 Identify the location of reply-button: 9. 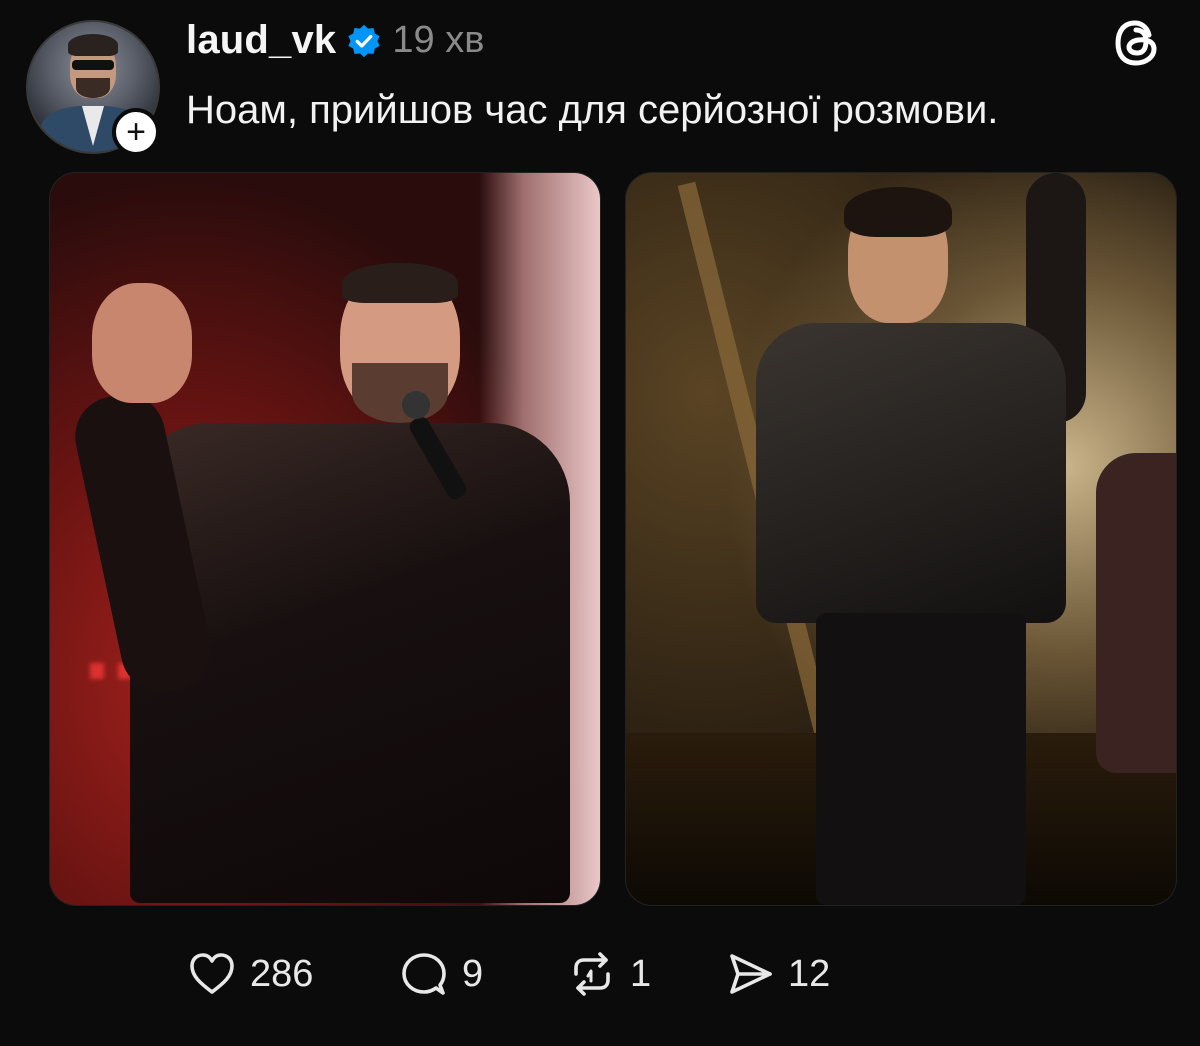
(440, 974).